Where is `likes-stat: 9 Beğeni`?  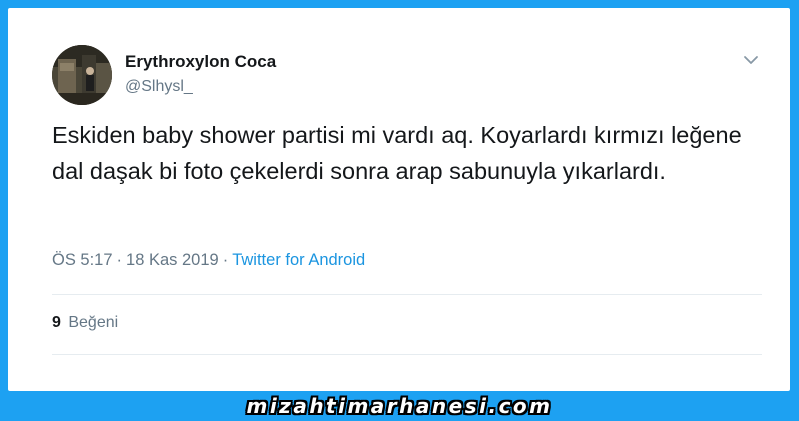 likes-stat: 9 Beğeni is located at coordinates (85, 323).